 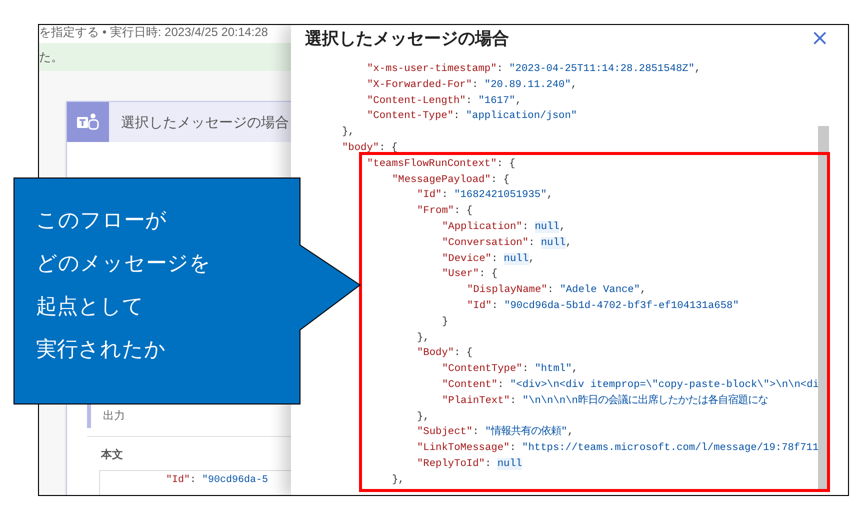 What do you see at coordinates (603, 306) in the screenshot?
I see `code-line: "Id": "90cd96da-5b1d-4702-bf3f-ef104131a658"` at bounding box center [603, 306].